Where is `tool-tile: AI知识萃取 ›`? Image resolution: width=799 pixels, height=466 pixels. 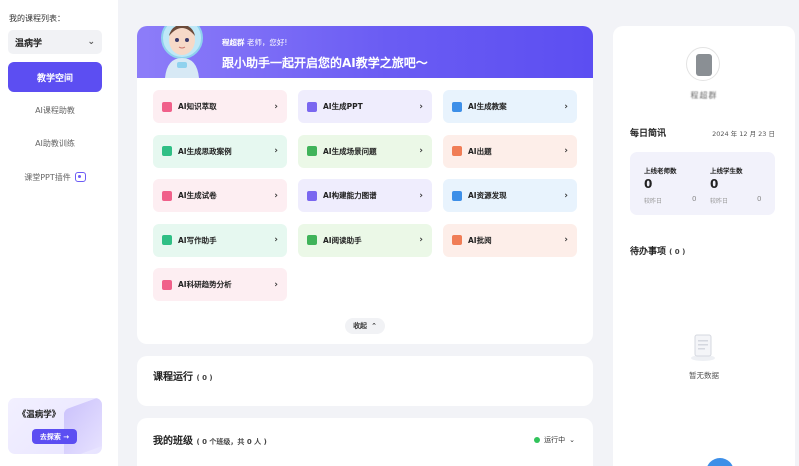 tool-tile: AI知识萃取 › is located at coordinates (220, 106).